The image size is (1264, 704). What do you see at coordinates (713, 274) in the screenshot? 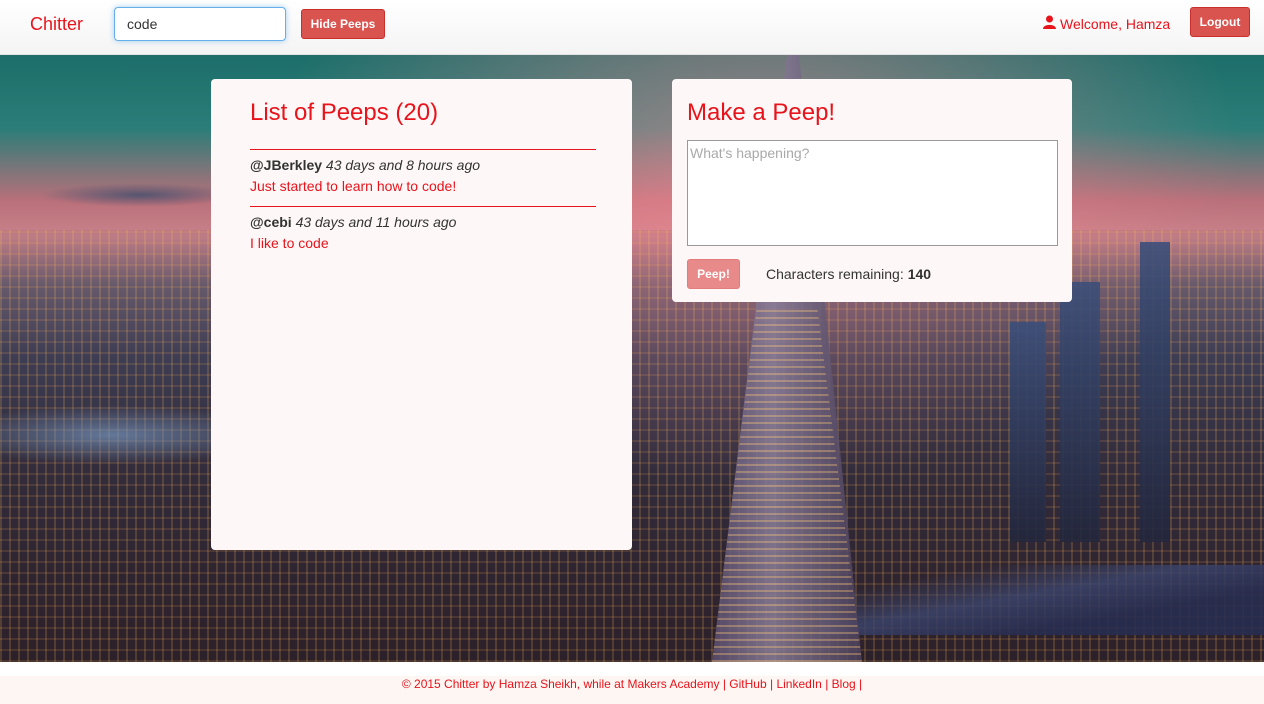
I see `peep-submit-button: Peep!` at bounding box center [713, 274].